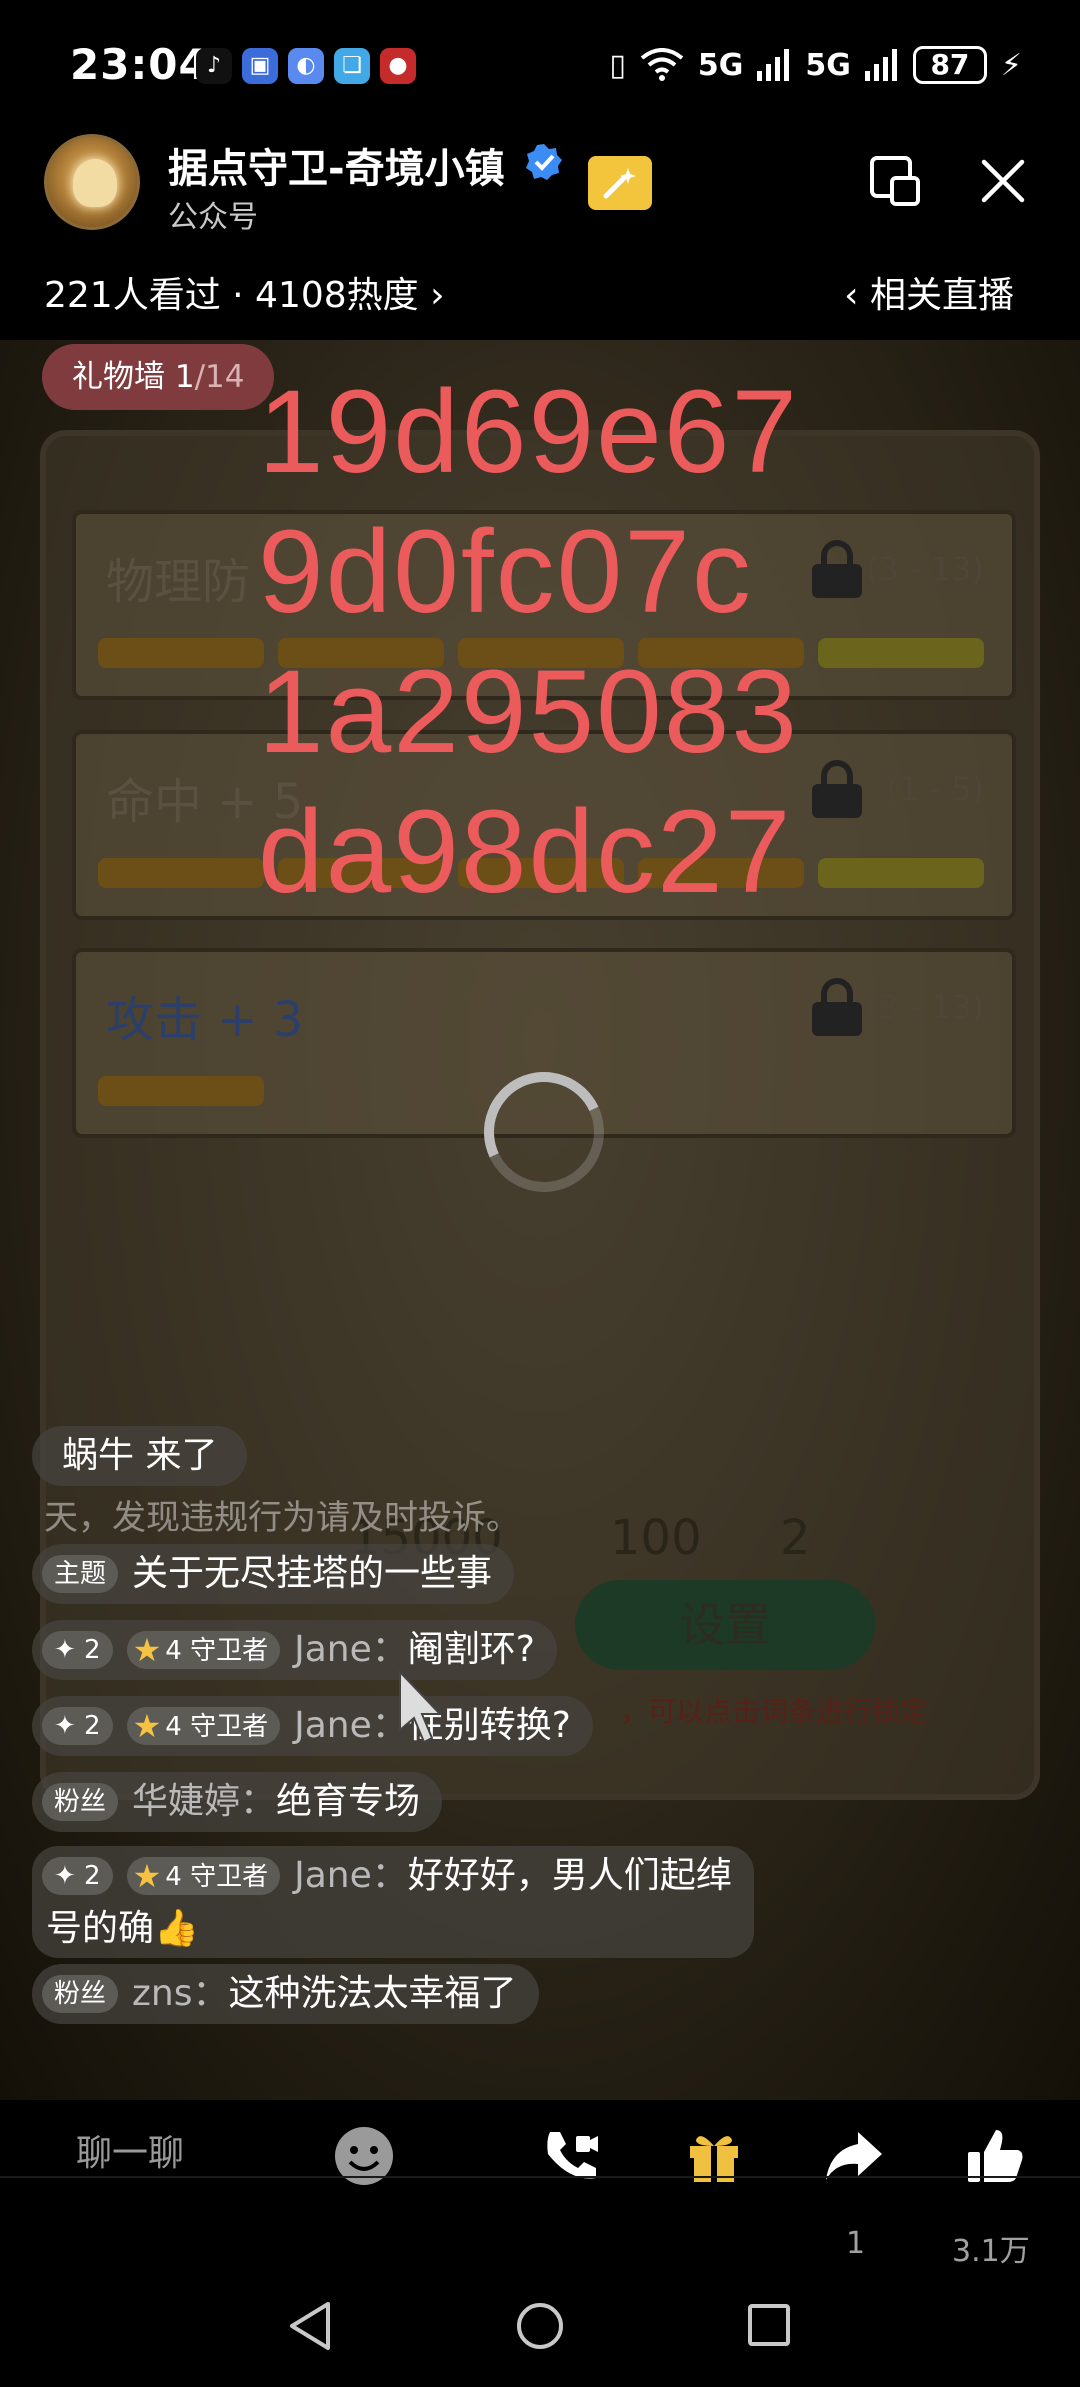  I want to click on back-icon, so click(311, 2326).